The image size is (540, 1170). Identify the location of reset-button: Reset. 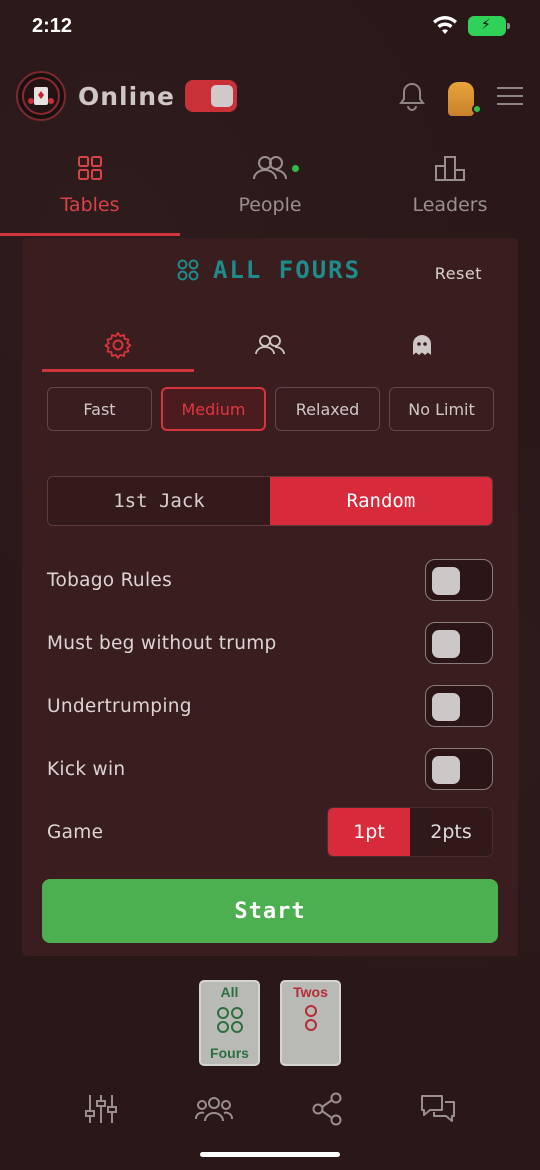
(458, 273).